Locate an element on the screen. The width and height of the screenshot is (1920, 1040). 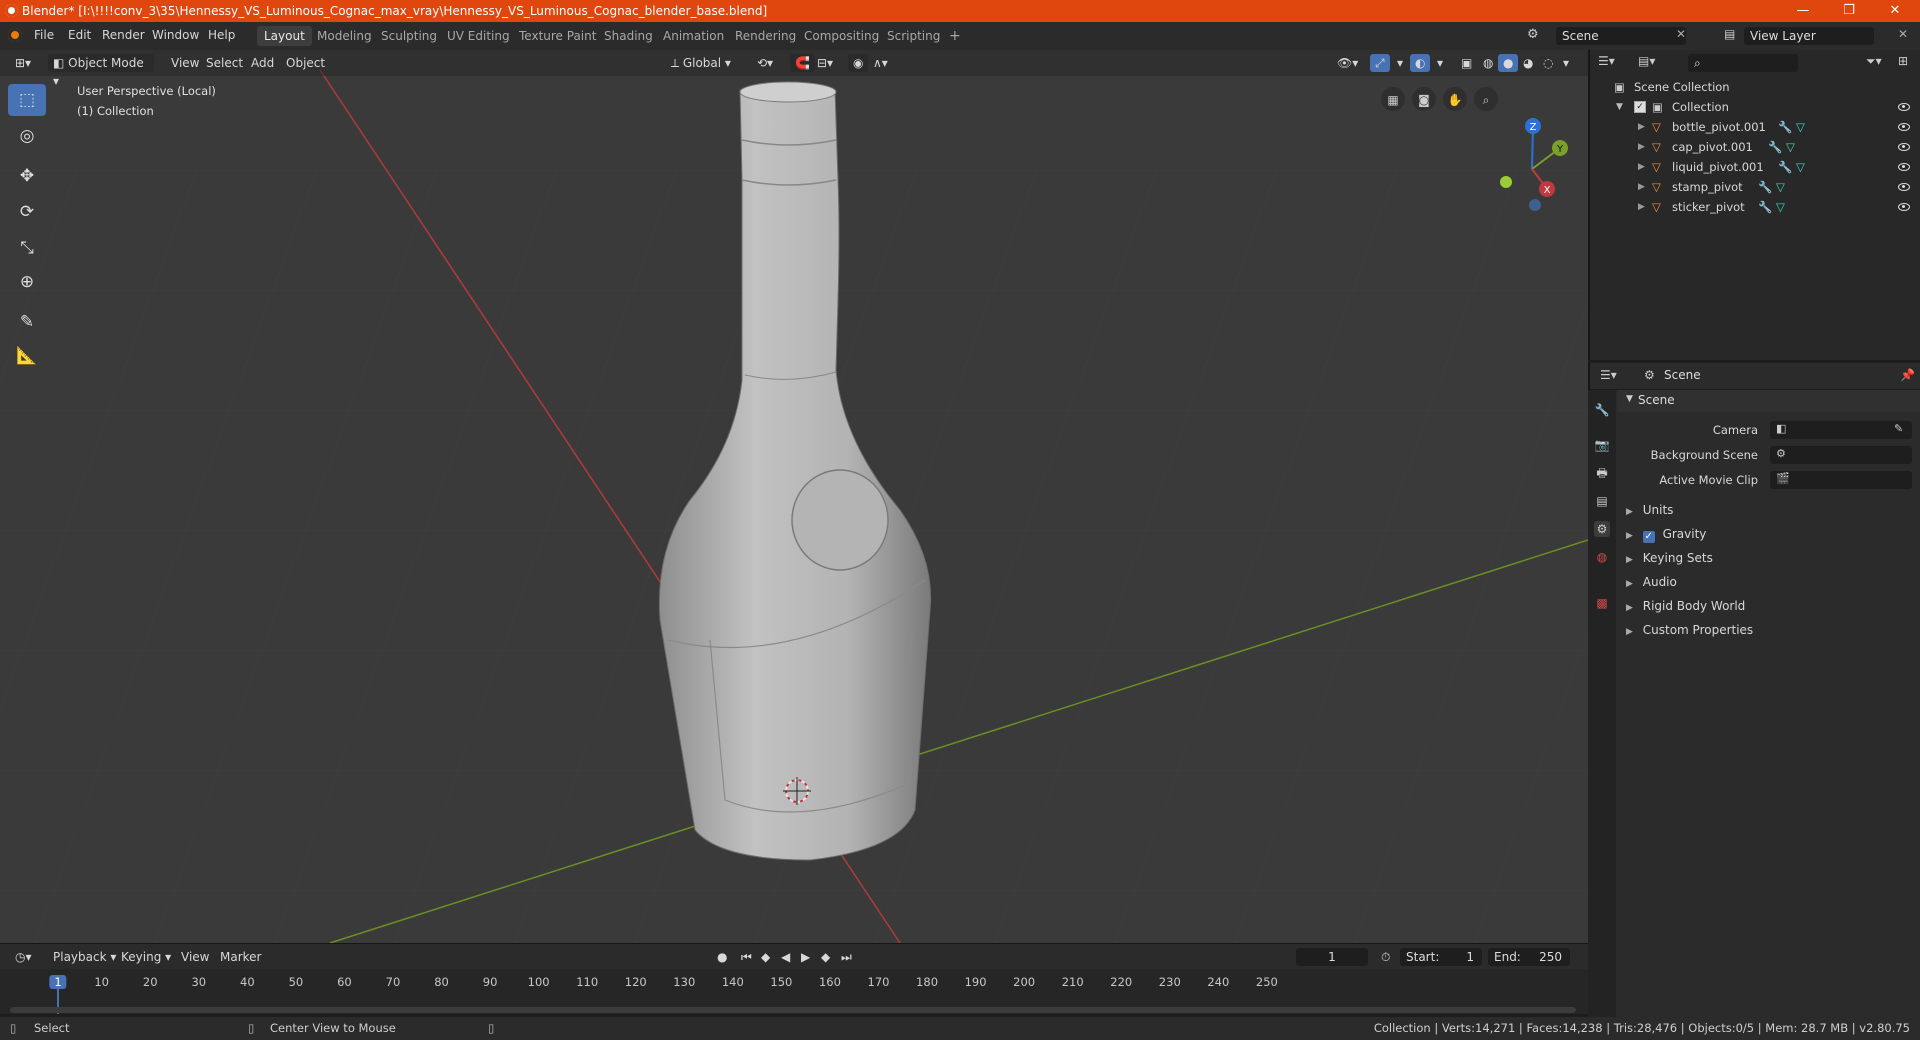
tab-rendering: Rendering is located at coordinates (765, 36).